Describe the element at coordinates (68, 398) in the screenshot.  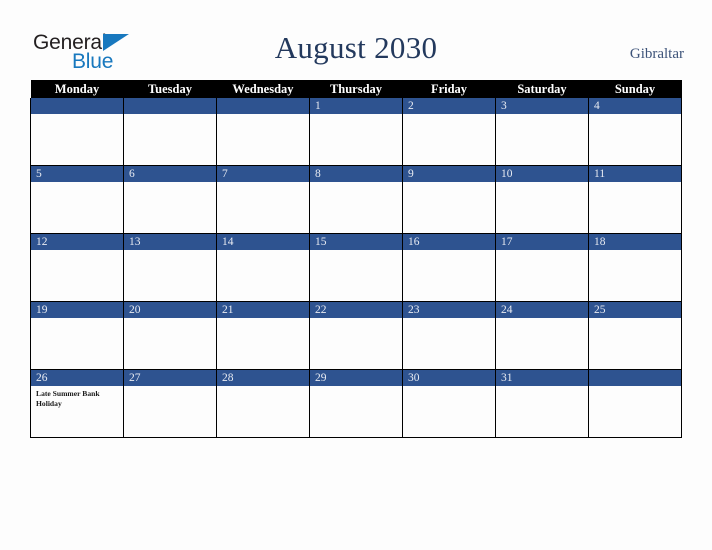
I see `holiday-label: Late Summer Bank Holiday` at that location.